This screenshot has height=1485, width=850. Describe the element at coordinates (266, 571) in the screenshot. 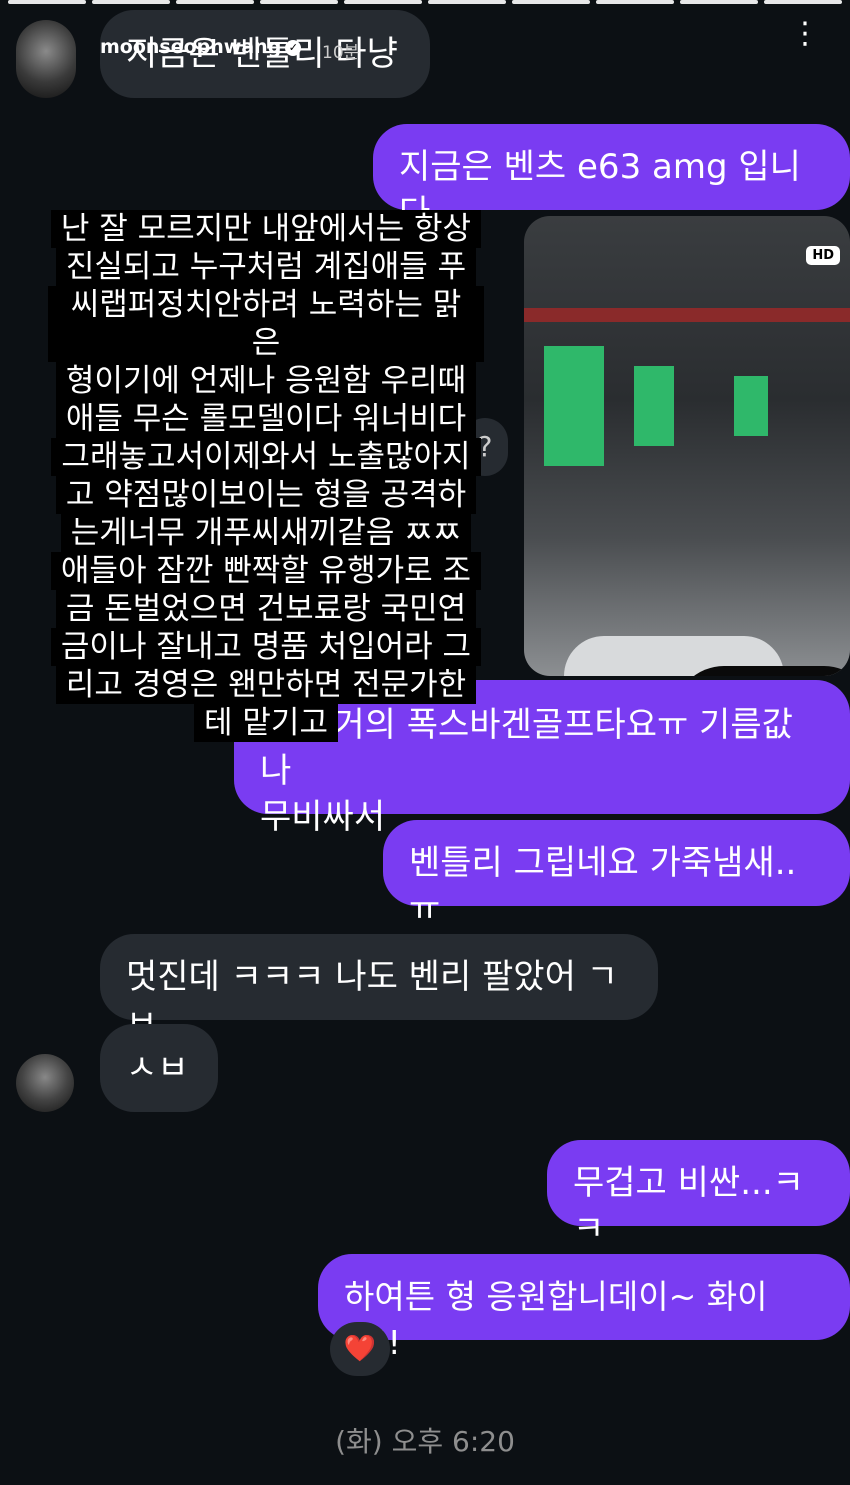

I see `caption-line: 애들아 잠깐 빤짝할 유행가로 조` at that location.